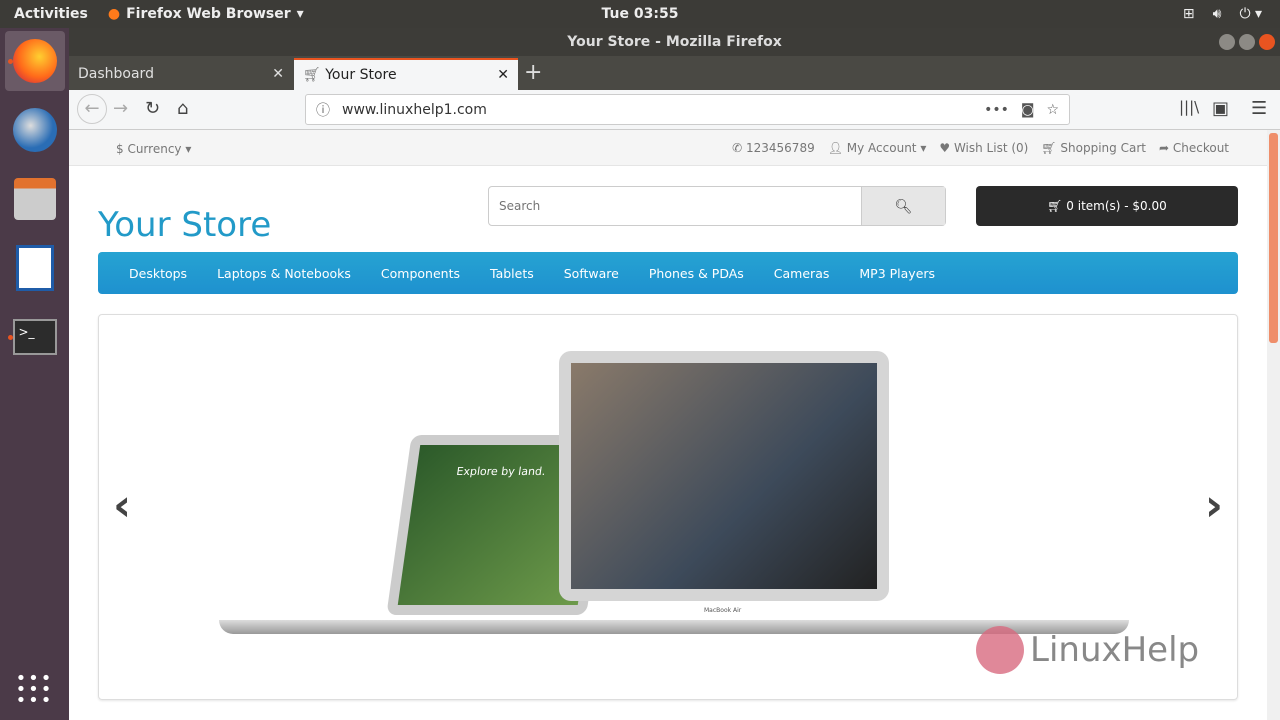 This screenshot has width=1280, height=720. I want to click on wish-list-link: ♥ Wish List (0), so click(983, 148).